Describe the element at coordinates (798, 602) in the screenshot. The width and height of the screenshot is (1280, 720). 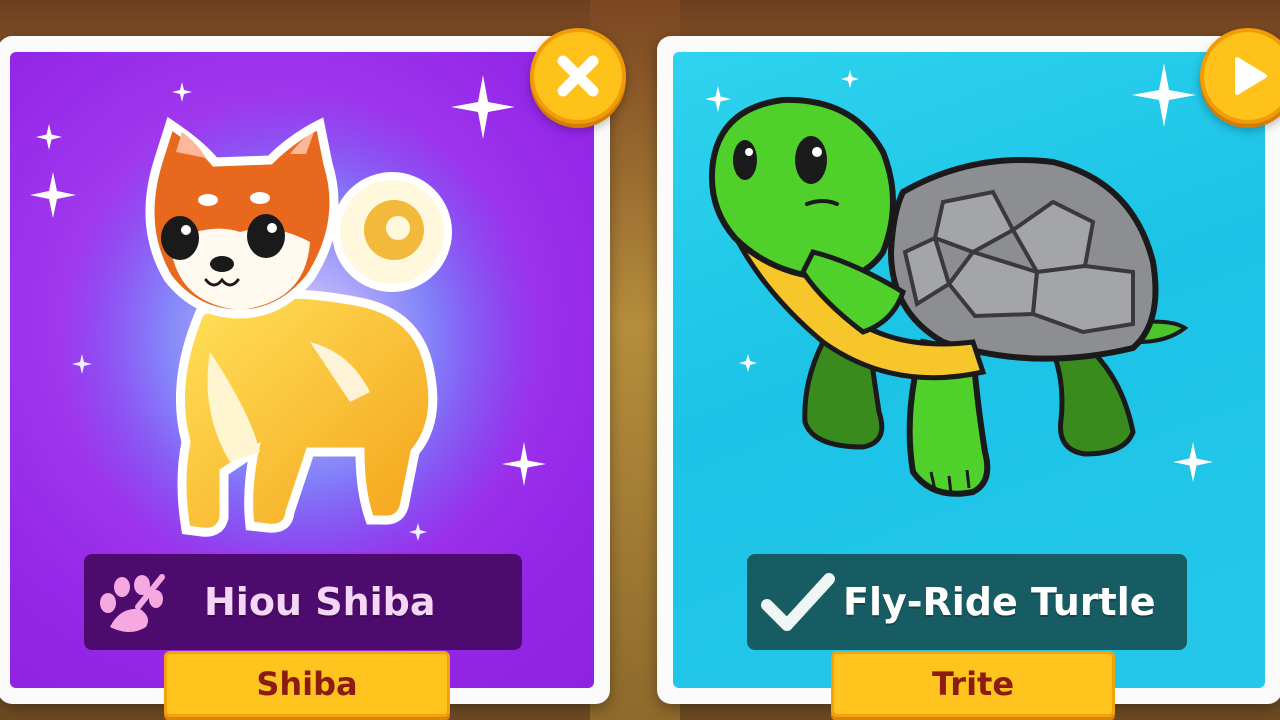
I see `checkmark-icon` at that location.